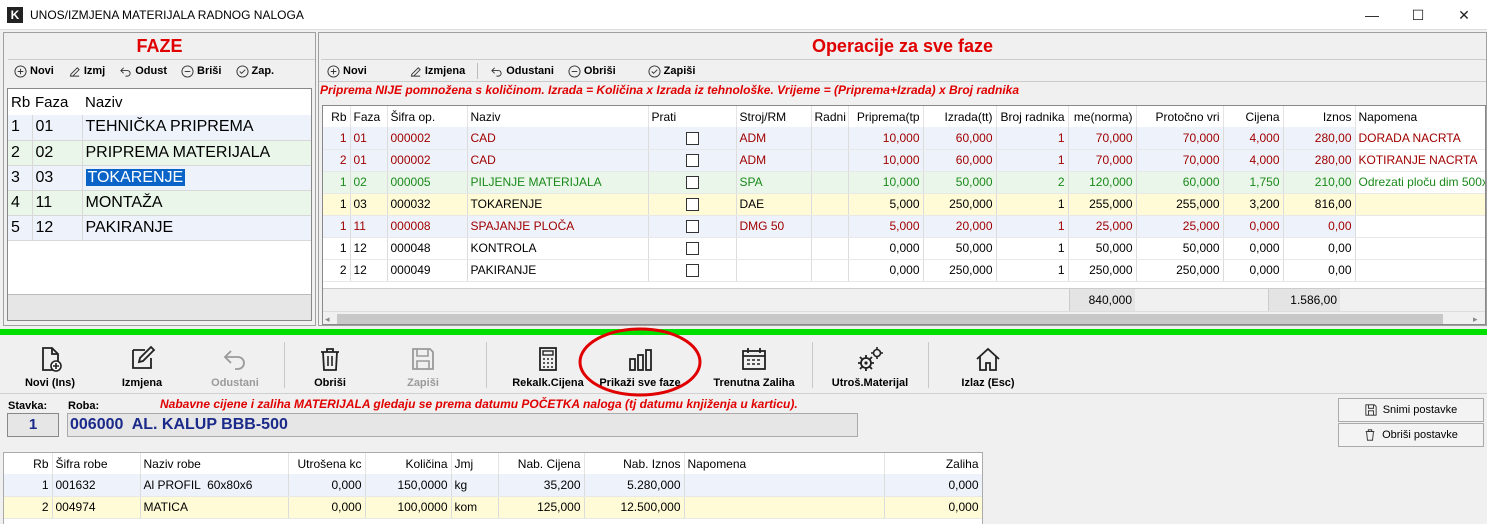 The height and width of the screenshot is (524, 1487). I want to click on op-col-header: Broj radnika, so click(1032, 116).